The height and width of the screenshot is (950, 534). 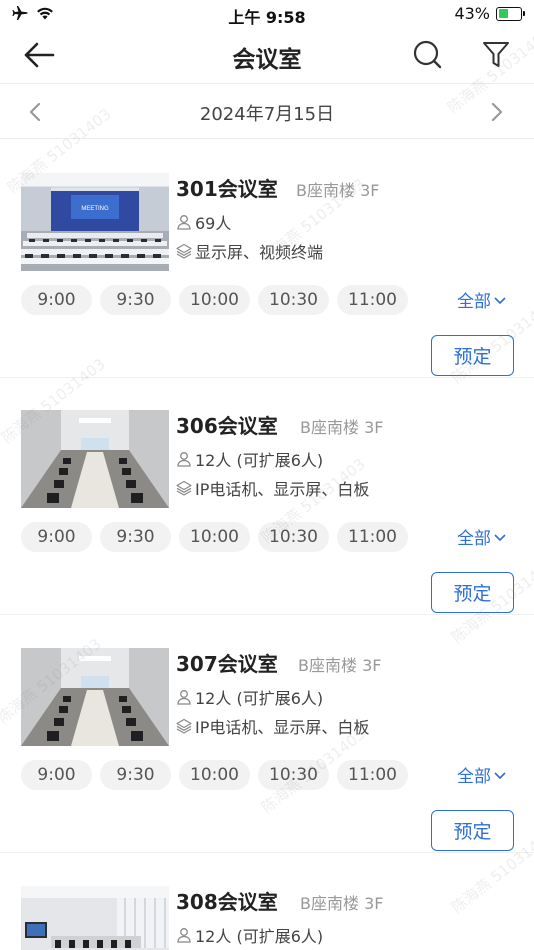 I want to click on room-equipment: 显示屏、视频终端, so click(x=249, y=251).